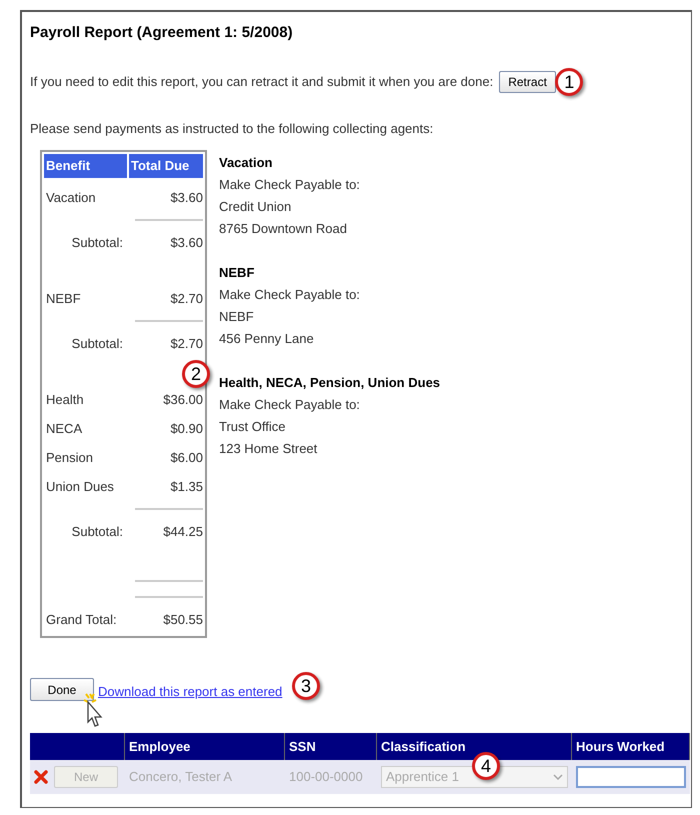 The width and height of the screenshot is (700, 815). What do you see at coordinates (255, 207) in the screenshot?
I see `agent-detail: Credit Union` at bounding box center [255, 207].